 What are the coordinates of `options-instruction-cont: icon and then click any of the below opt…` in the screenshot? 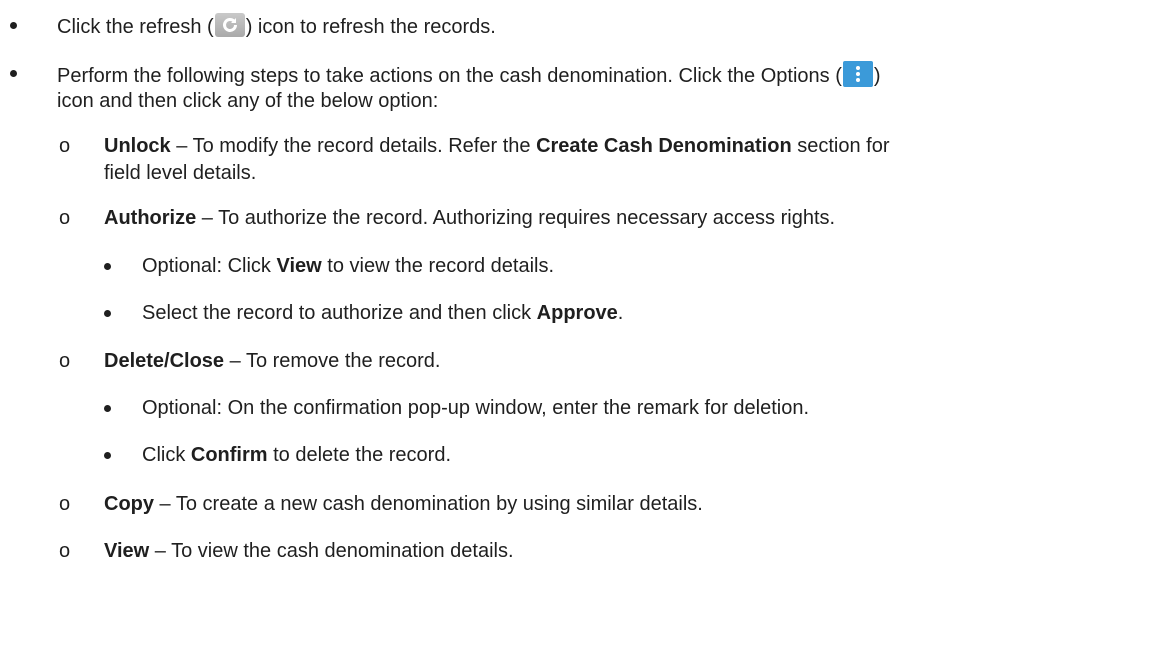 It's located at (248, 101).